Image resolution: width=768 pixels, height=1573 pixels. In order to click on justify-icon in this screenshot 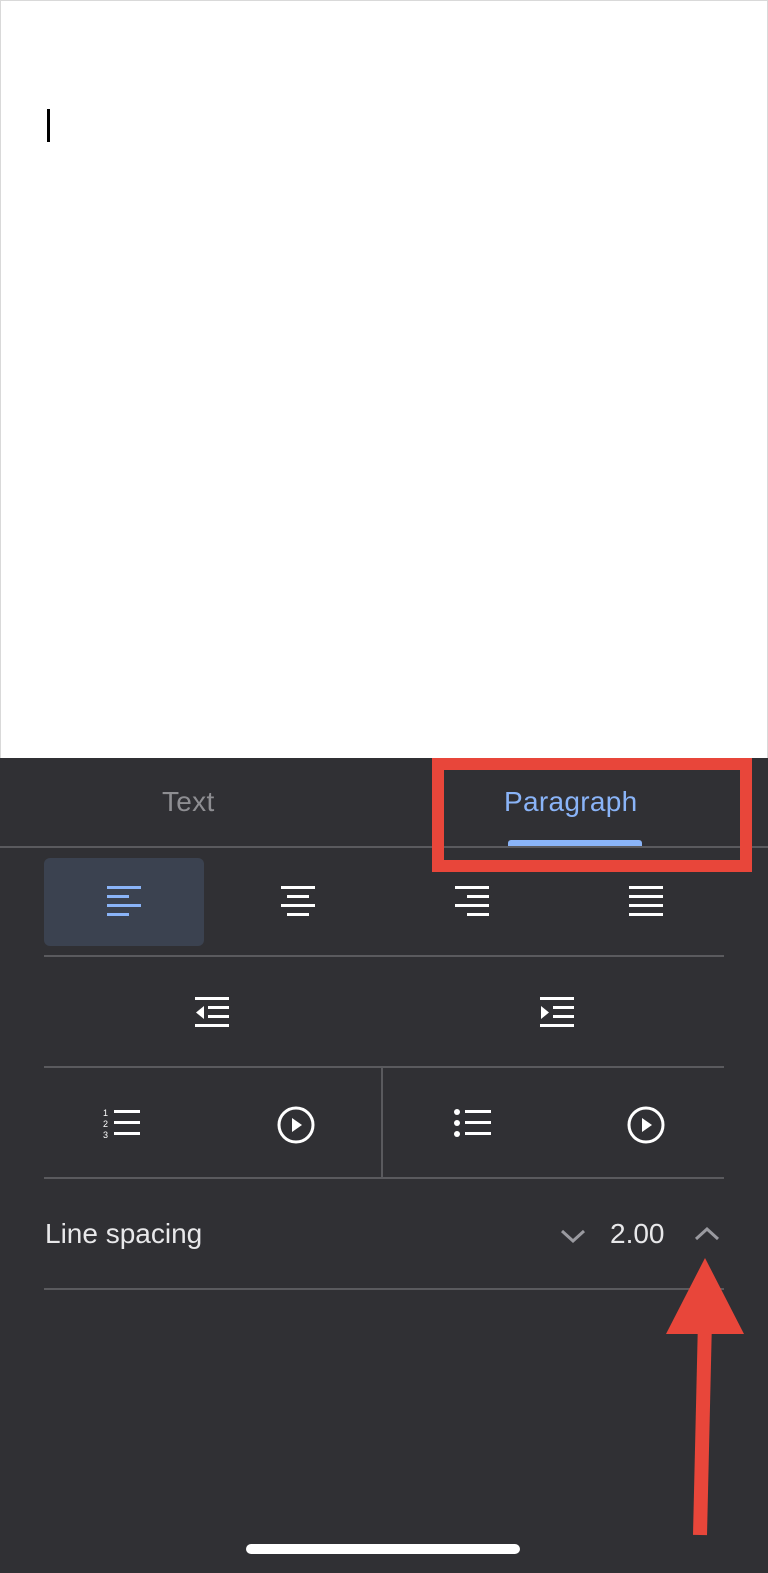, I will do `click(646, 901)`.